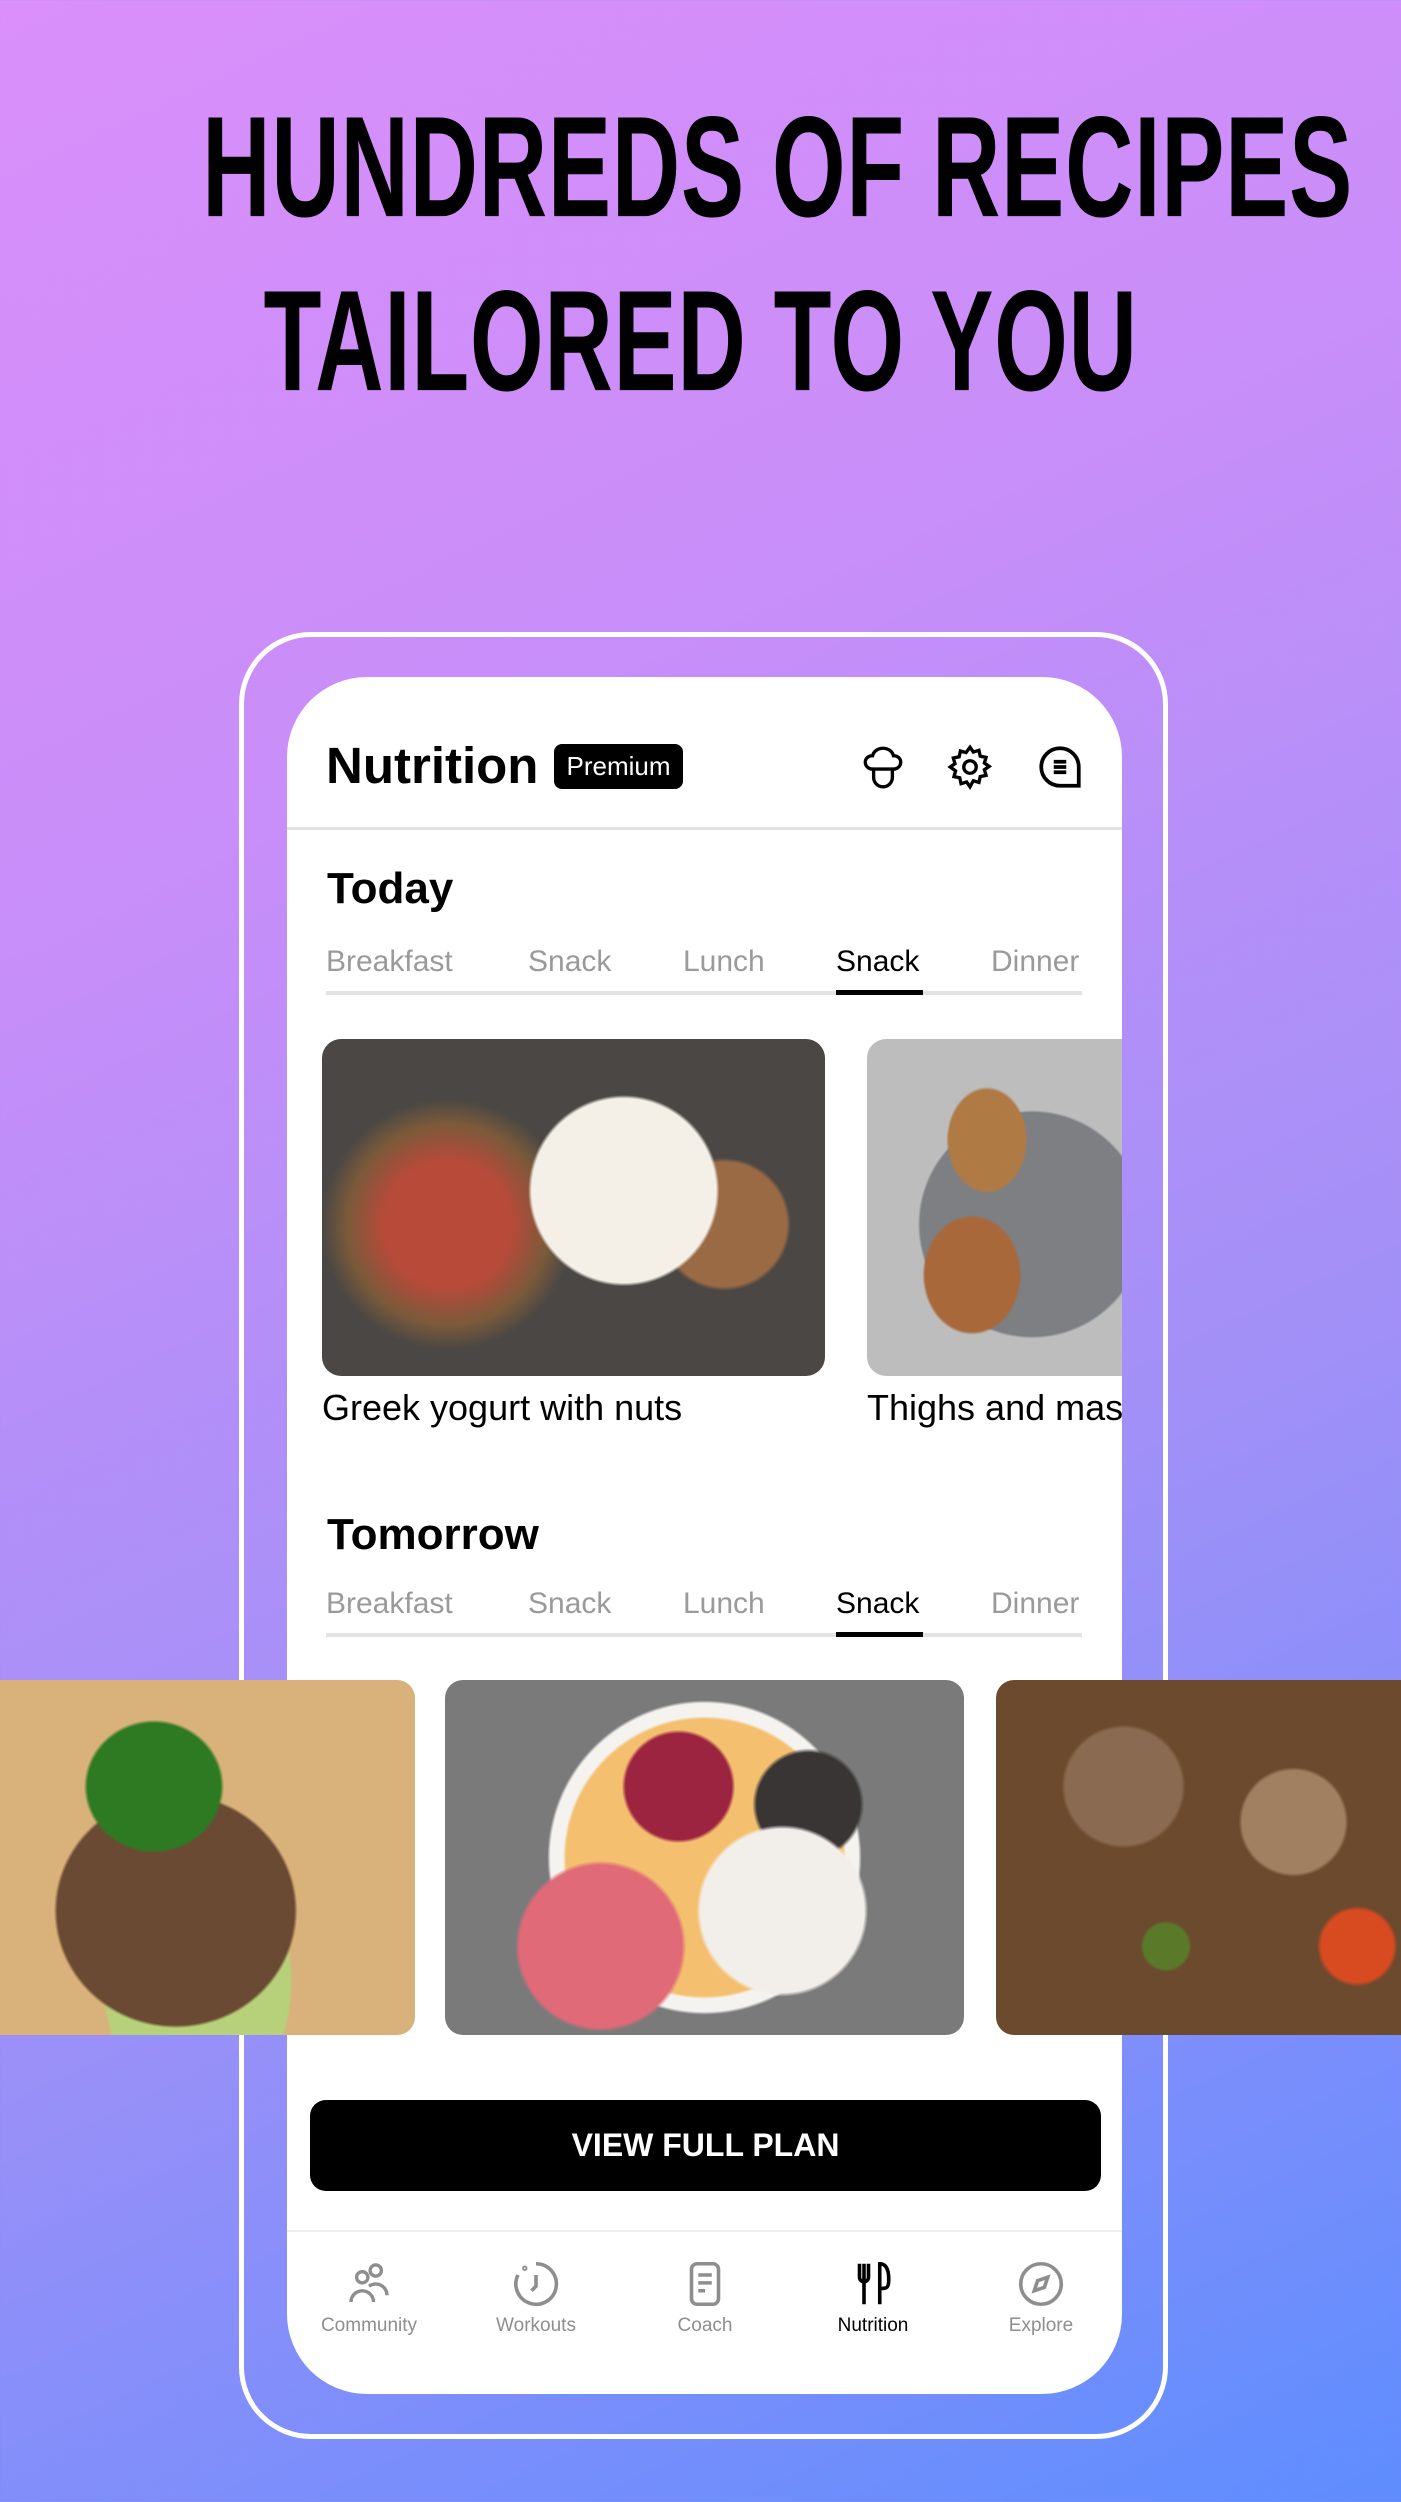  Describe the element at coordinates (874, 2283) in the screenshot. I see `fork-knife-icon` at that location.